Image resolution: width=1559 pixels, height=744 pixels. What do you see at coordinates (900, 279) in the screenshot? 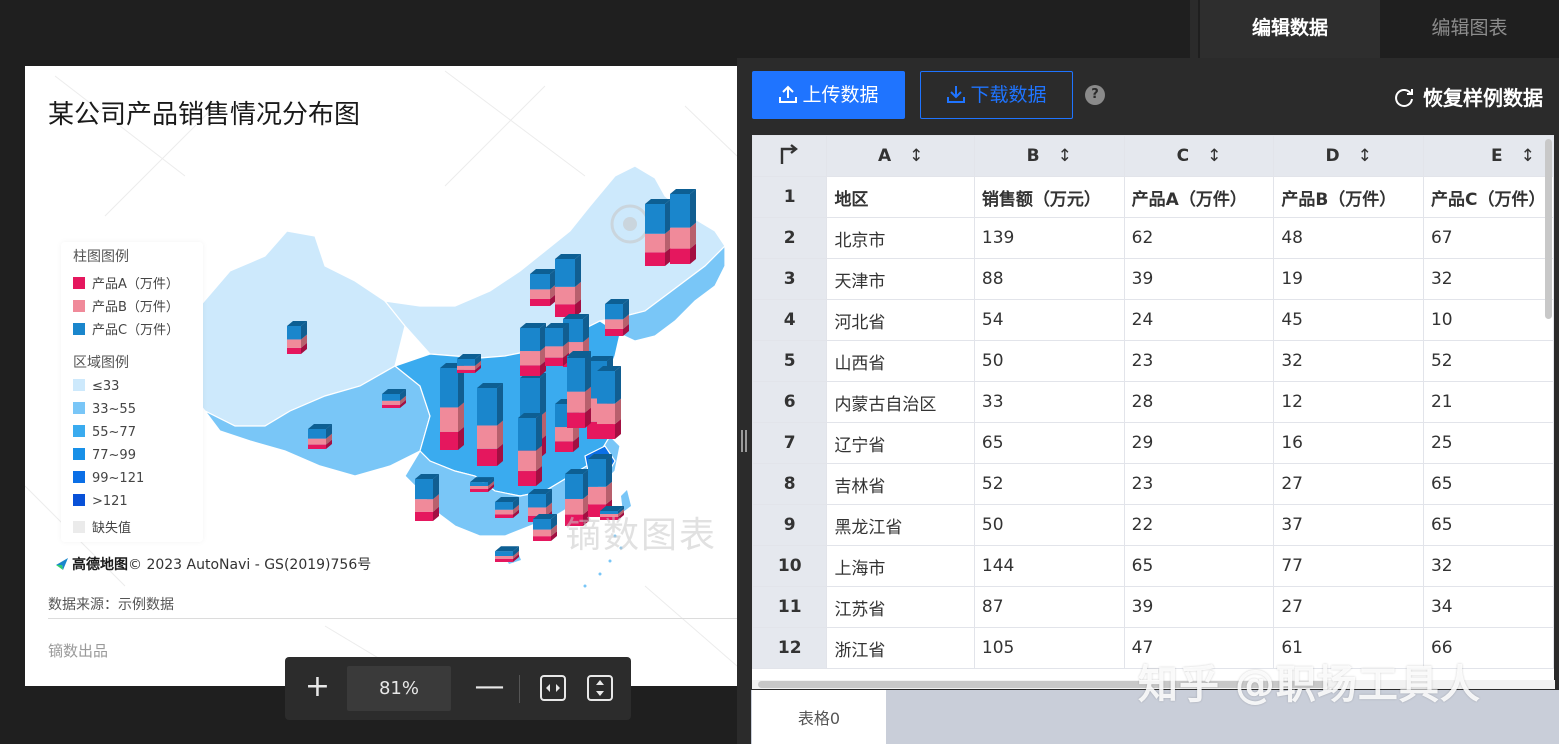
I see `table-cell: 天津市` at bounding box center [900, 279].